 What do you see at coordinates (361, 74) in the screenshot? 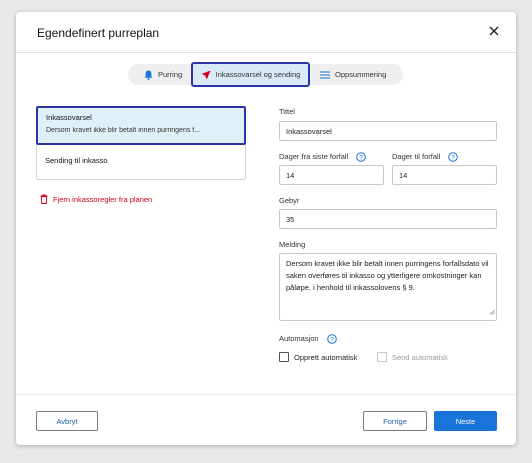
I see `step-oppsummering-label: Oppsummering` at bounding box center [361, 74].